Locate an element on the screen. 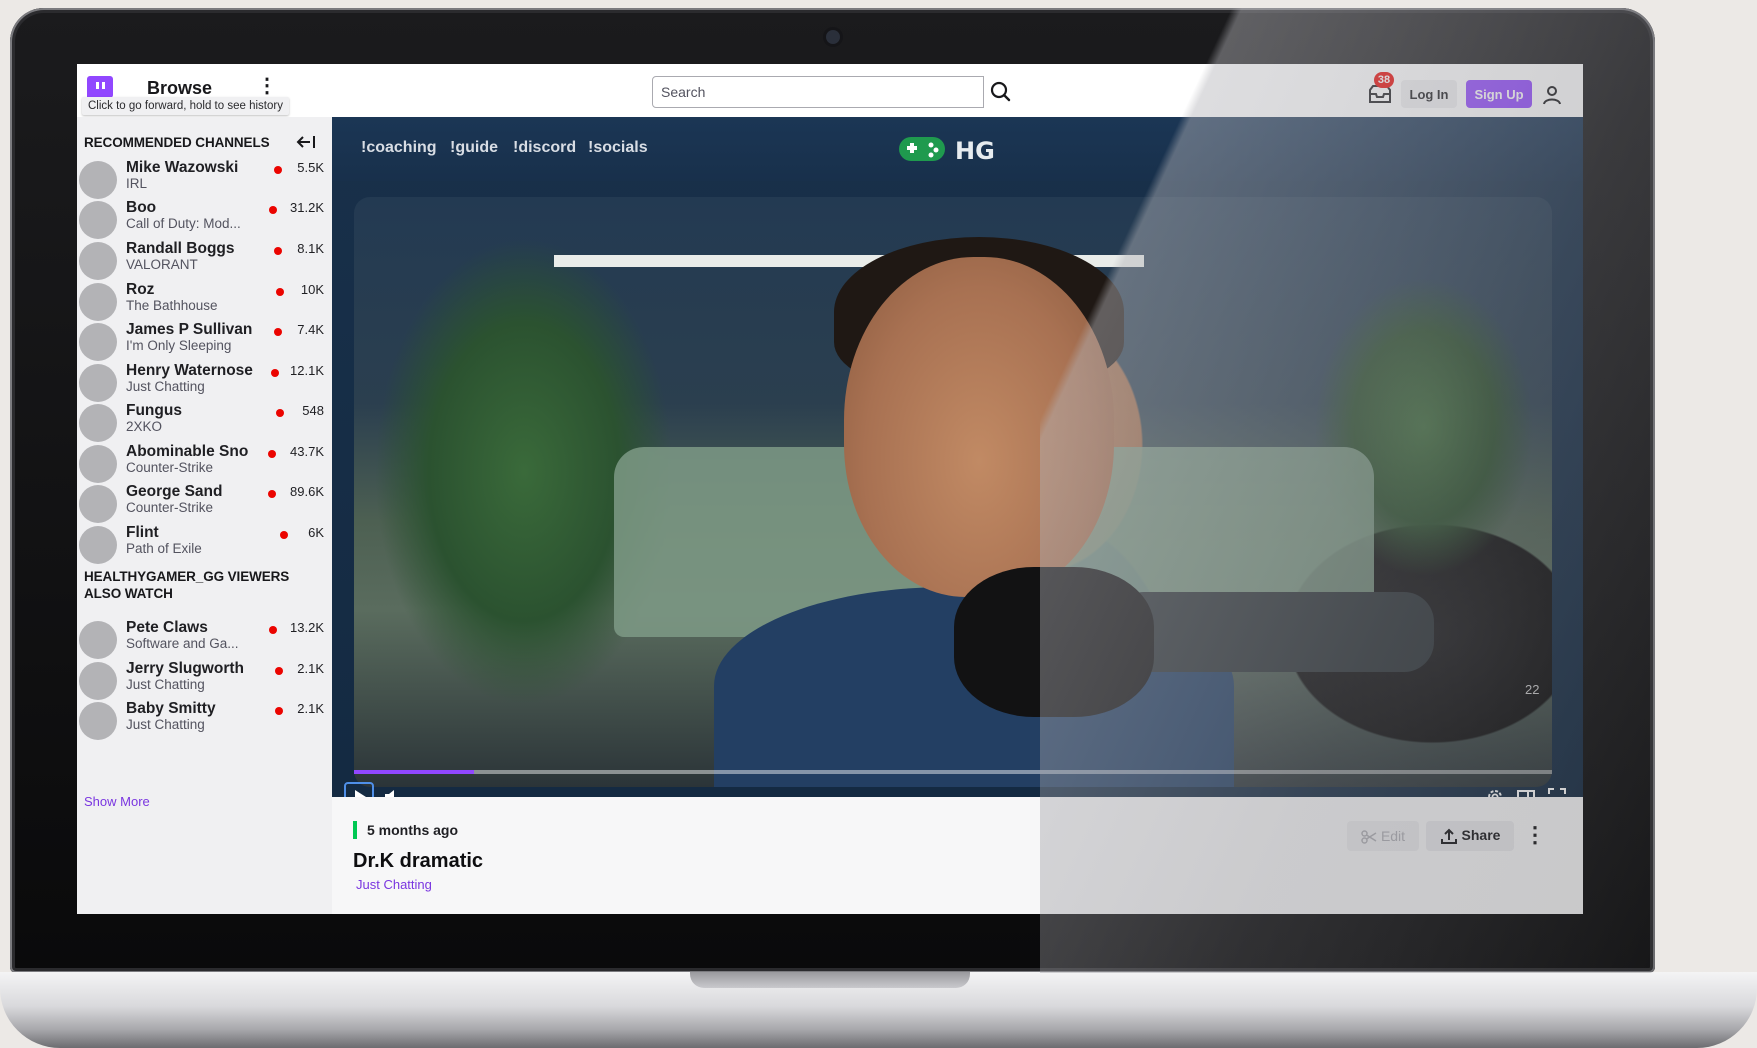  viewer-count: 8.1K is located at coordinates (310, 248).